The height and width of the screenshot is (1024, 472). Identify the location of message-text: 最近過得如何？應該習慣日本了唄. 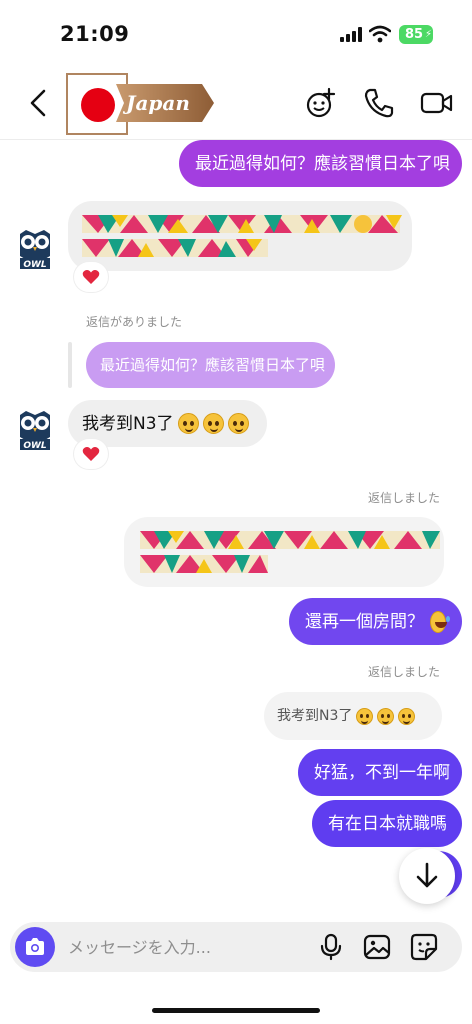
(322, 163).